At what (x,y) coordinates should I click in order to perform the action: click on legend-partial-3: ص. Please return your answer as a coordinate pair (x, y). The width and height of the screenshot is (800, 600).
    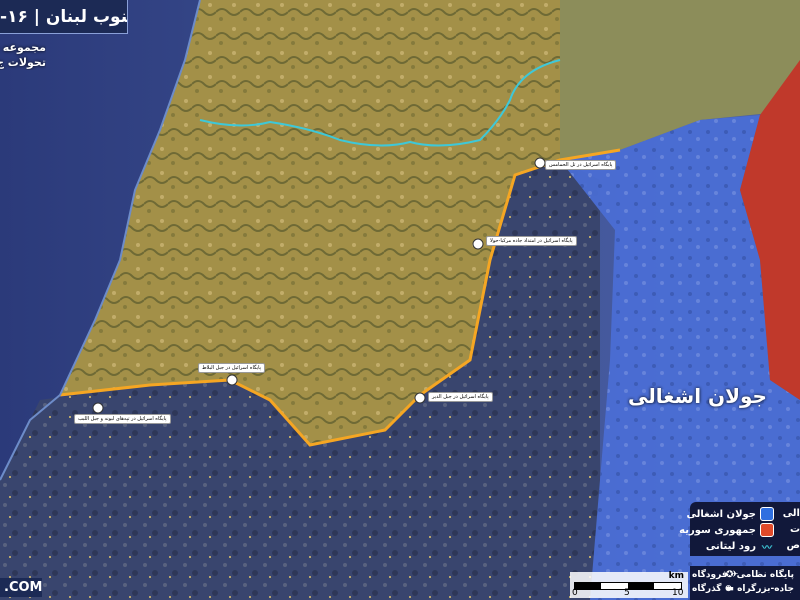
    Looking at the image, I should click on (793, 545).